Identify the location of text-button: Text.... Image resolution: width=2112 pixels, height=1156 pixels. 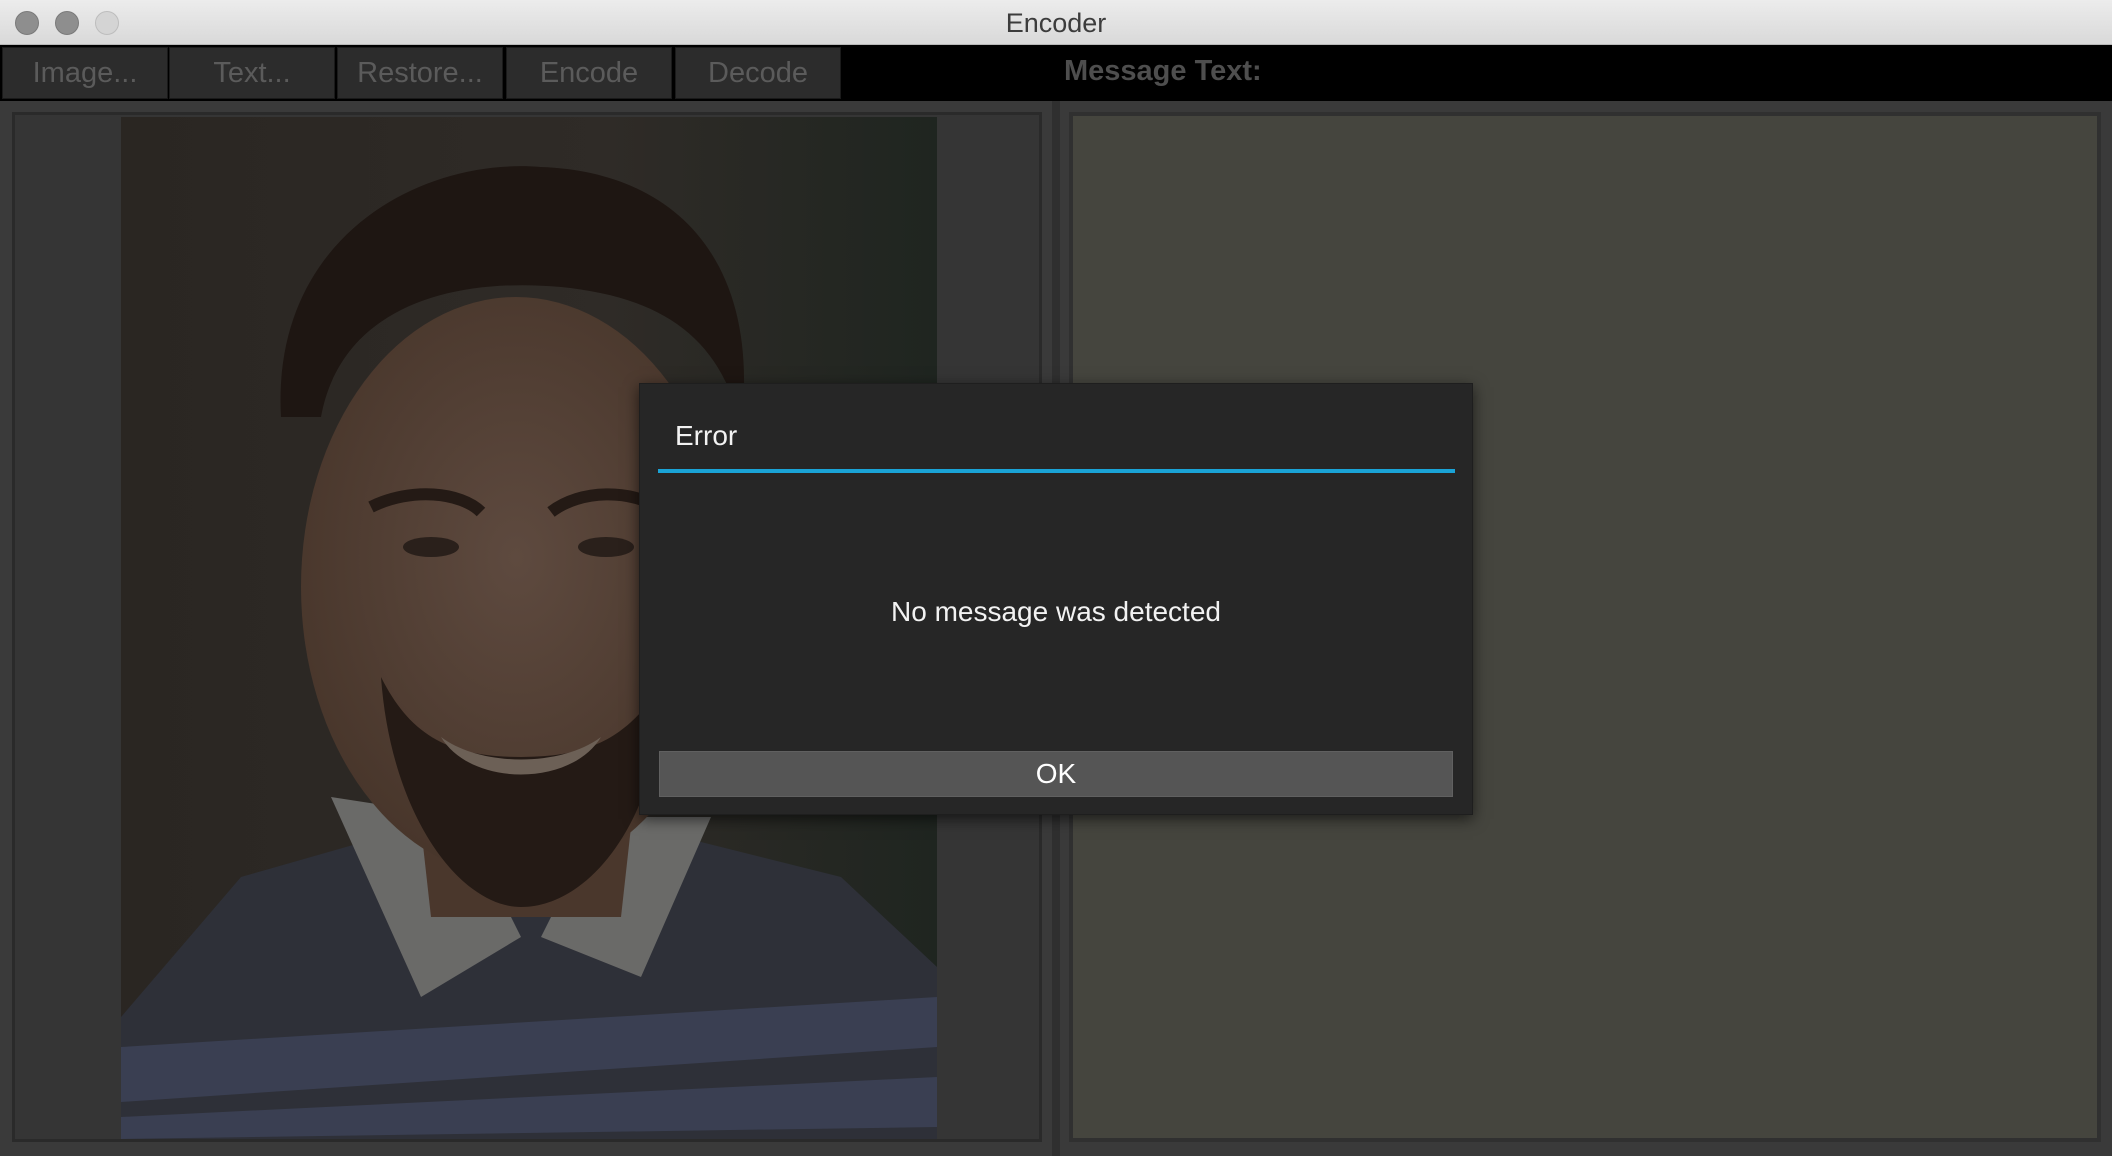
(252, 73).